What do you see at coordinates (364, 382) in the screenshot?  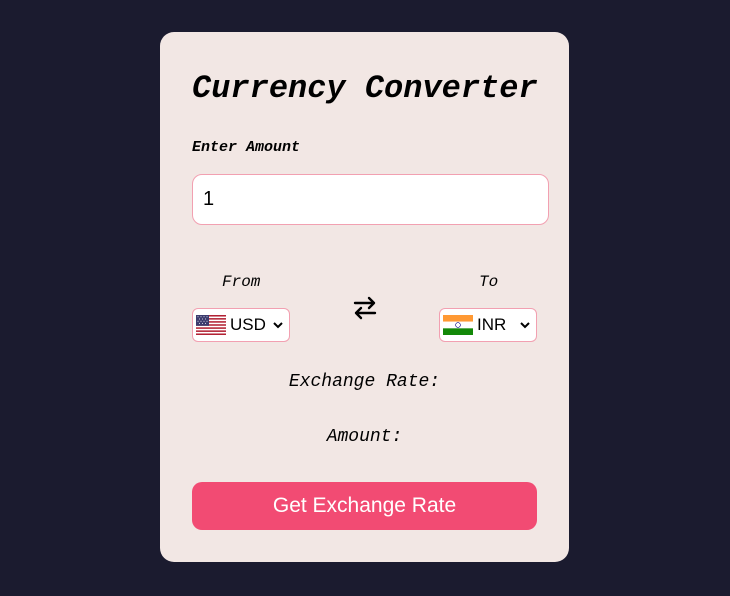 I see `exchange-rate-label: Exchange Rate:` at bounding box center [364, 382].